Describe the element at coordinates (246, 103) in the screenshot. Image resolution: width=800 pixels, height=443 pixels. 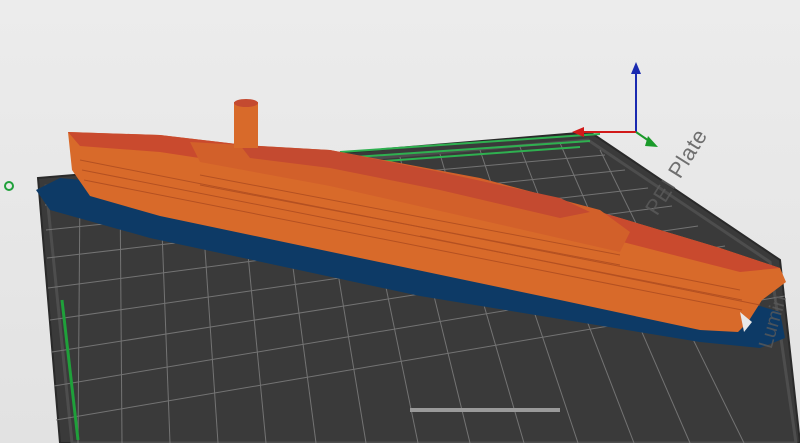
I see `ship-funnel-top` at that location.